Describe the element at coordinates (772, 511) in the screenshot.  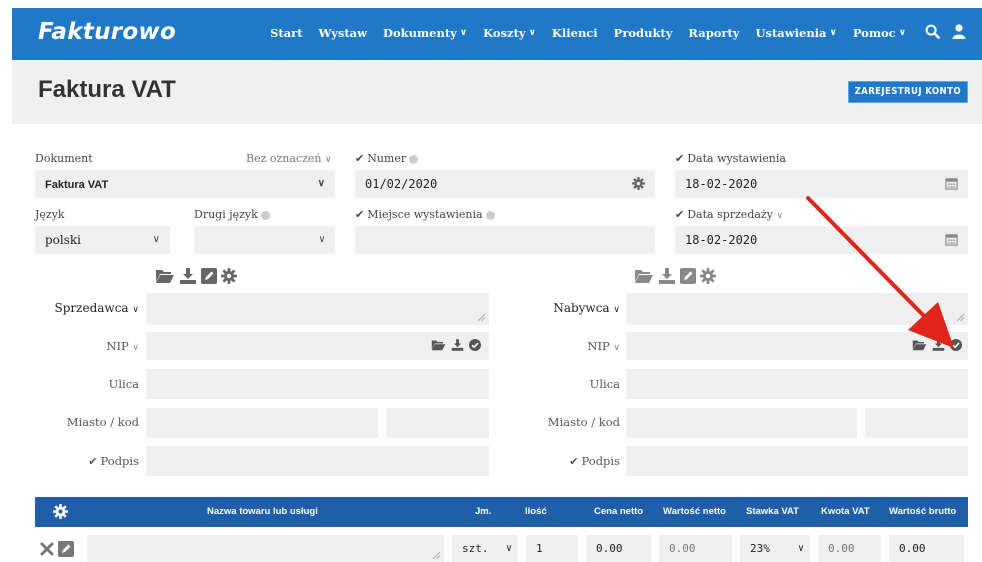
I see `col-header-vat-rate: Stawka VAT` at that location.